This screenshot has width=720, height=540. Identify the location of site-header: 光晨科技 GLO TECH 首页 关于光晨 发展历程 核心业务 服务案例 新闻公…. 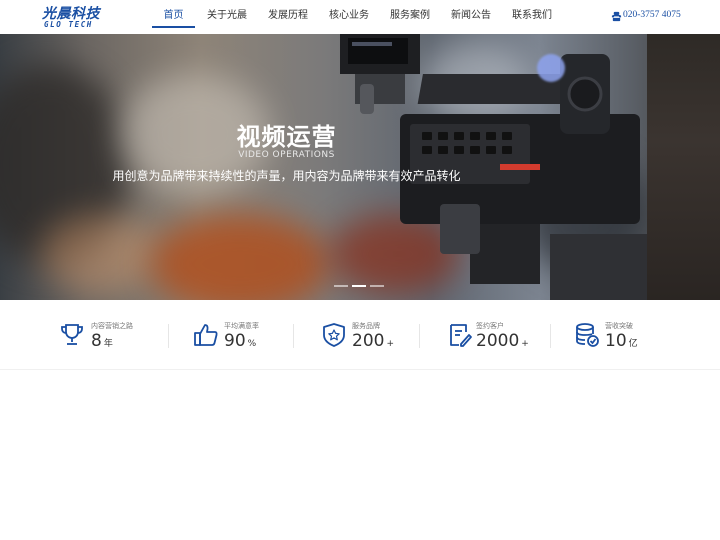
(360, 17).